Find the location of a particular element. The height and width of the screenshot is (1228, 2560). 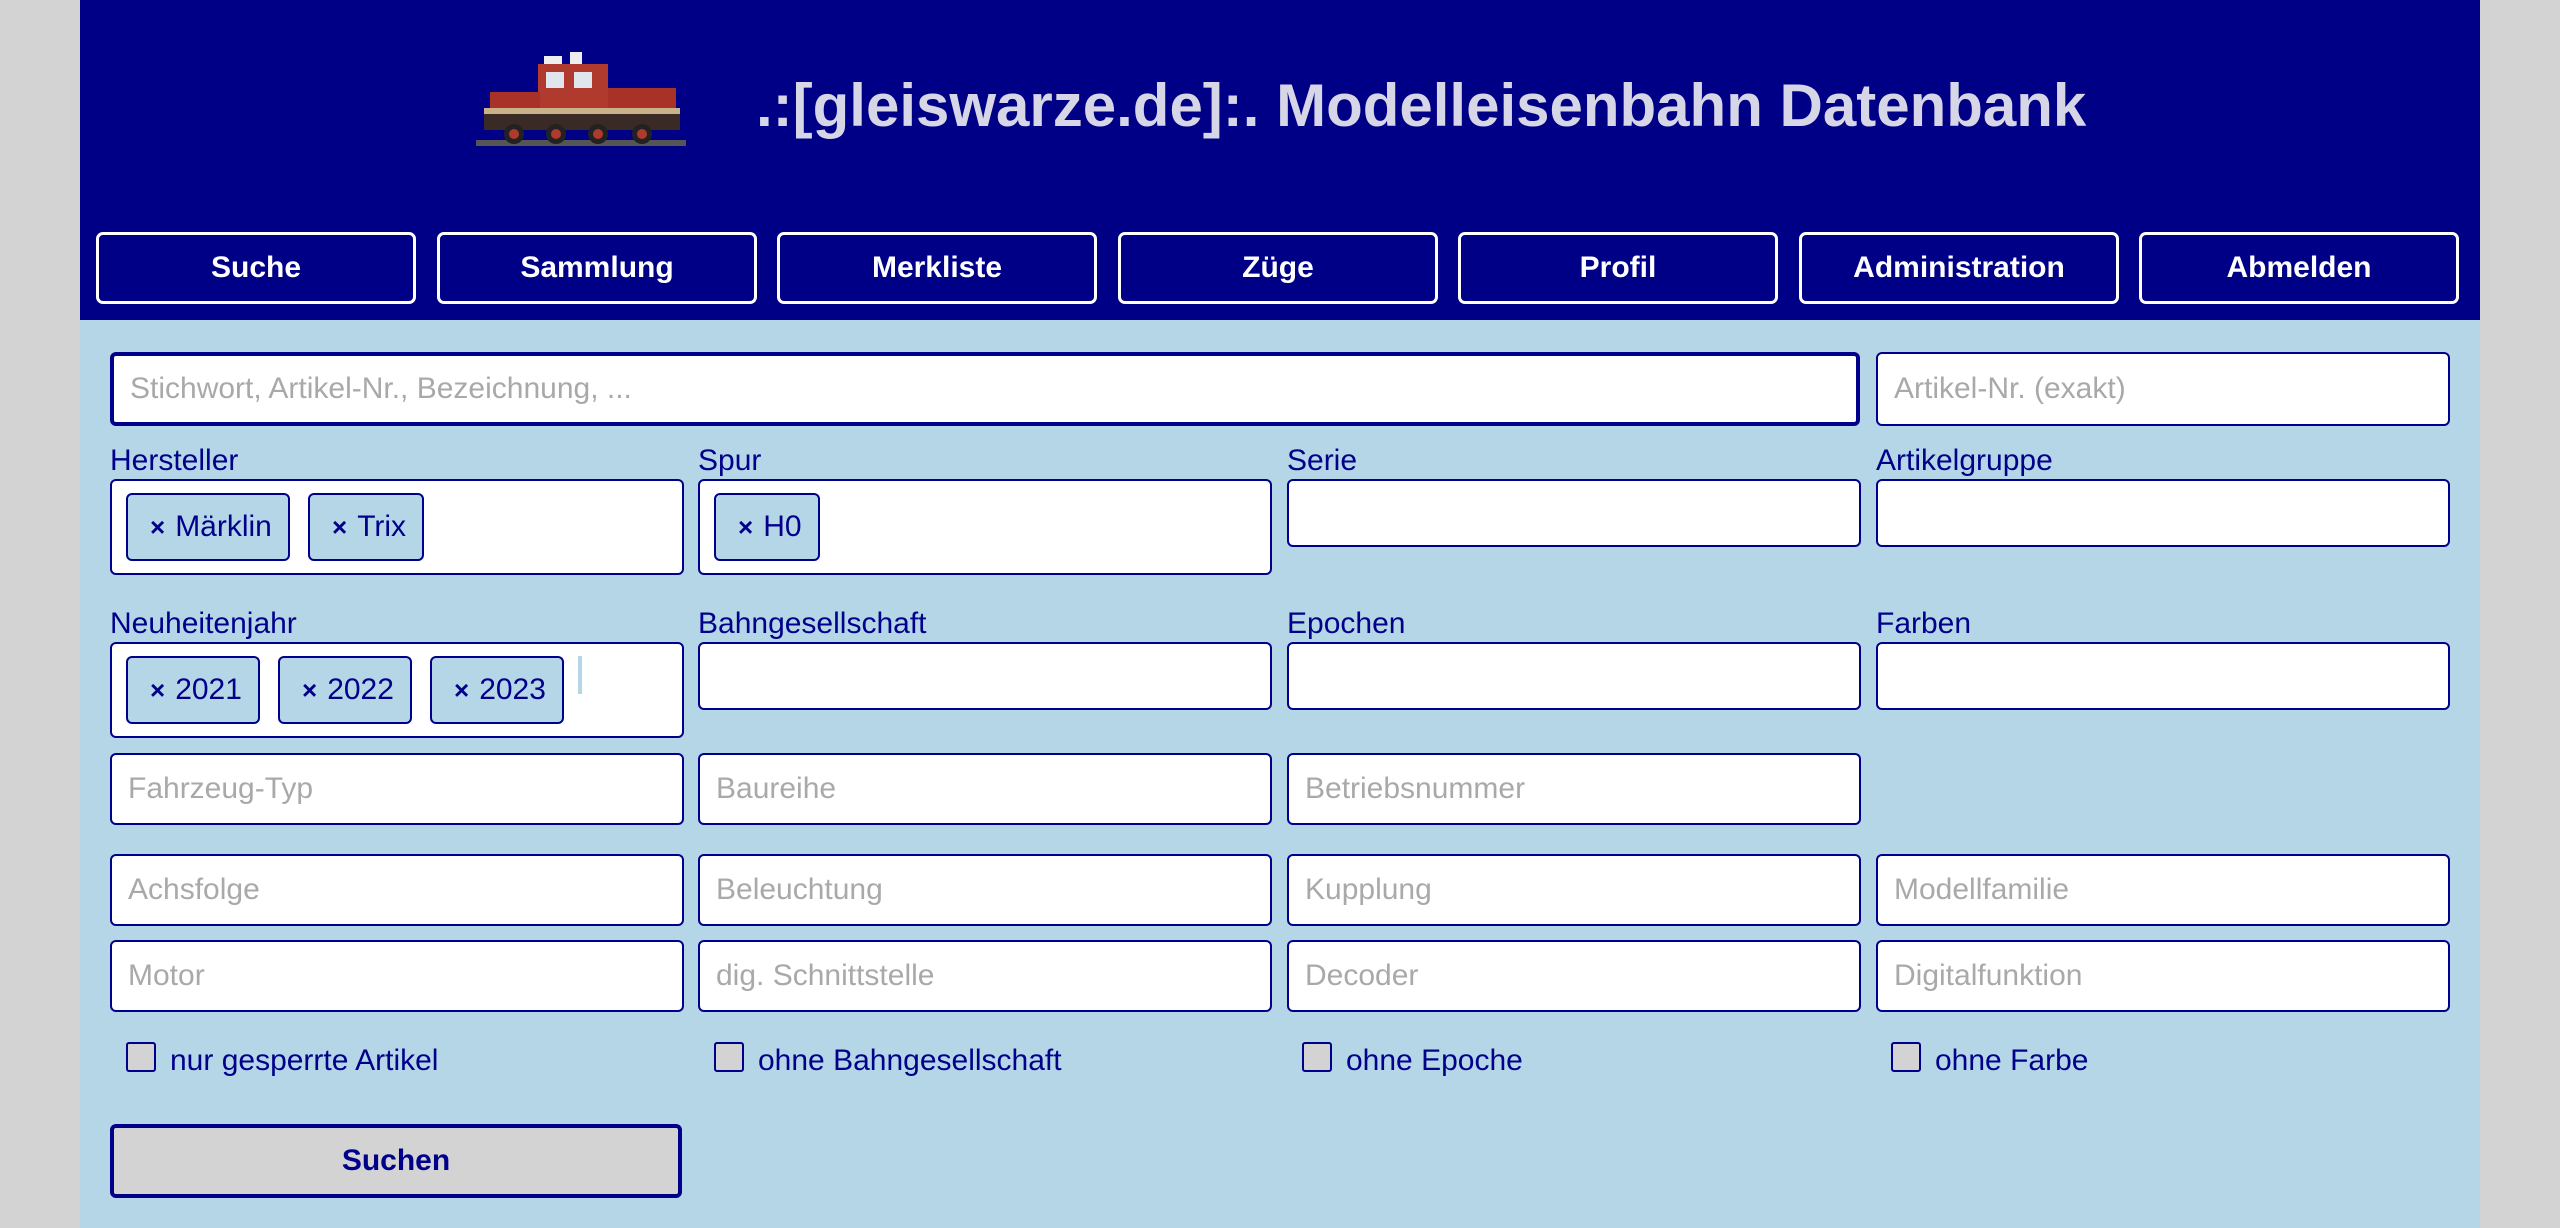

locomotive-icon is located at coordinates (581, 99).